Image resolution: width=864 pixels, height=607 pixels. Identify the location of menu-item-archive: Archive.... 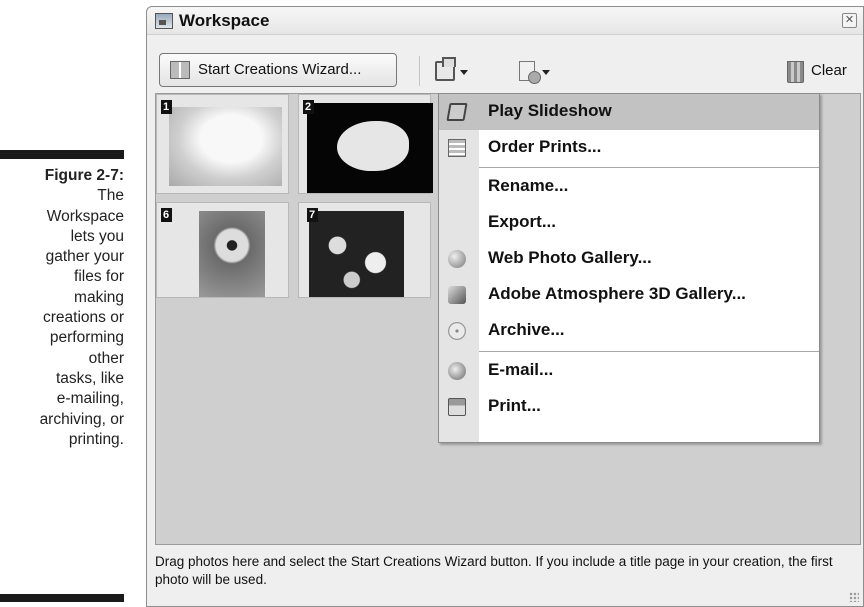
(629, 331).